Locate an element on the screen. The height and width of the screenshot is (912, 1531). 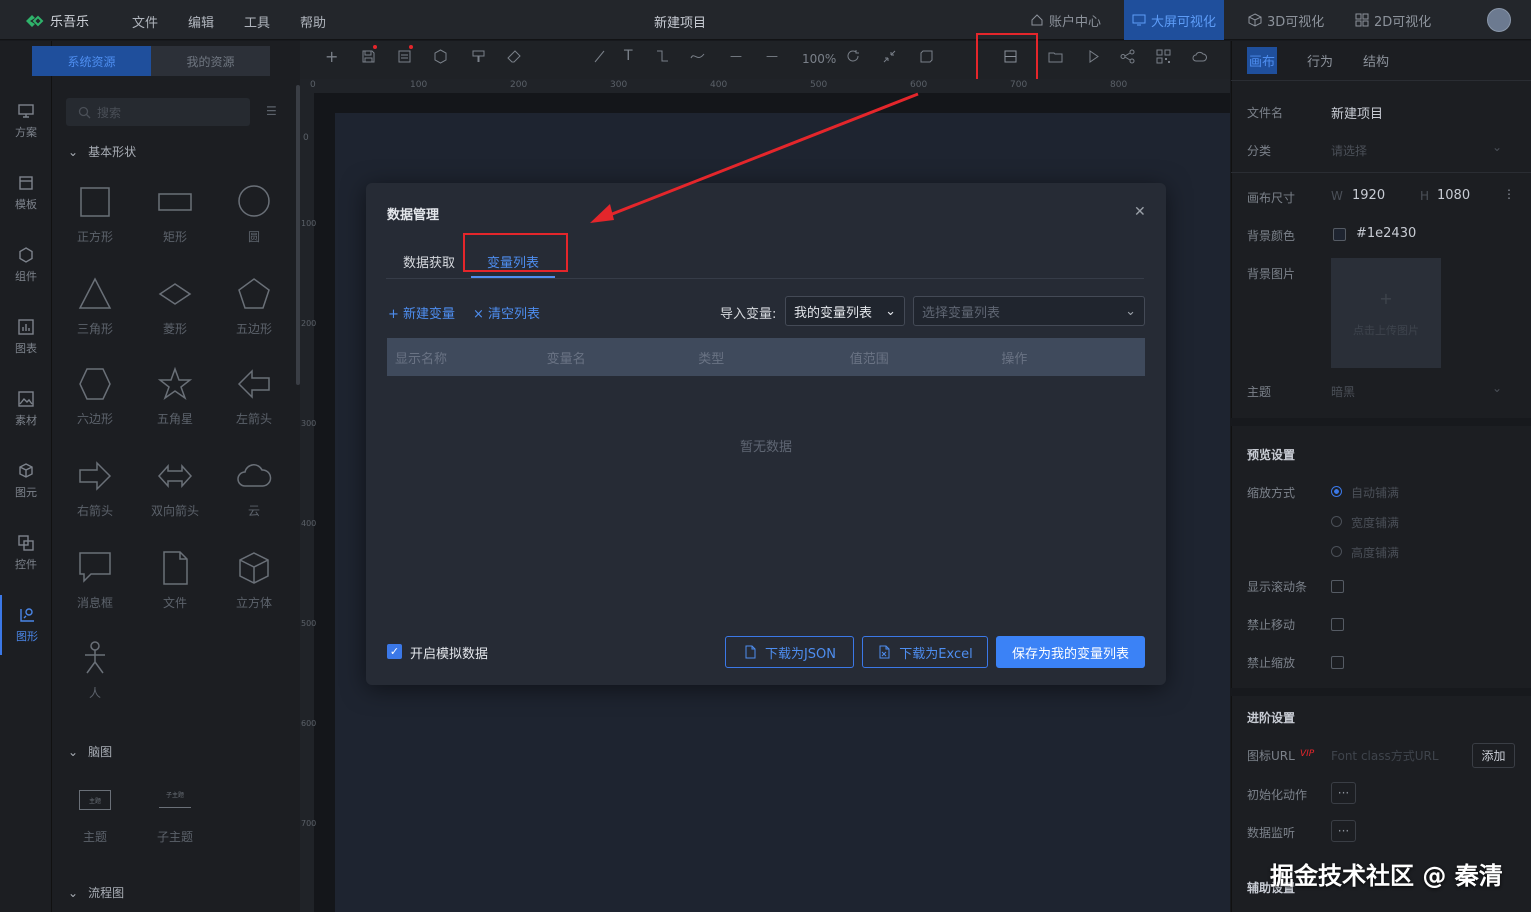
text-icon: T is located at coordinates (628, 56).